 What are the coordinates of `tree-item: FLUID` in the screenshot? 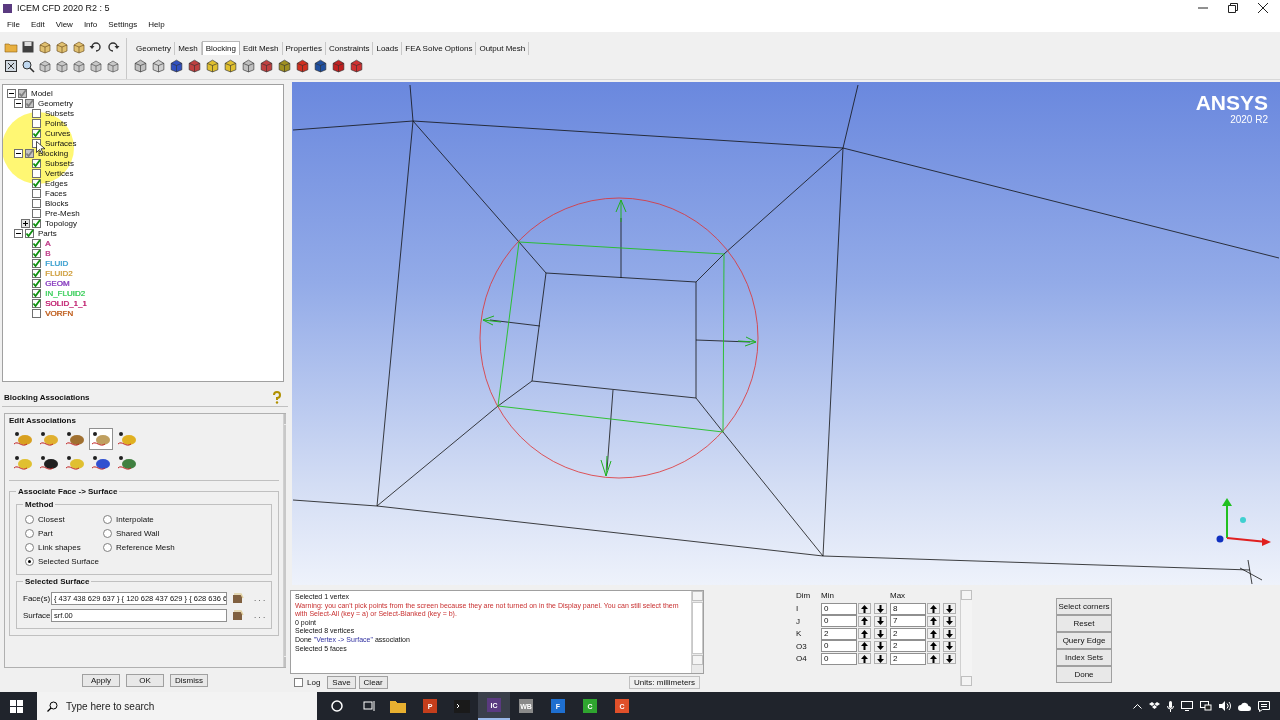 It's located at (57, 263).